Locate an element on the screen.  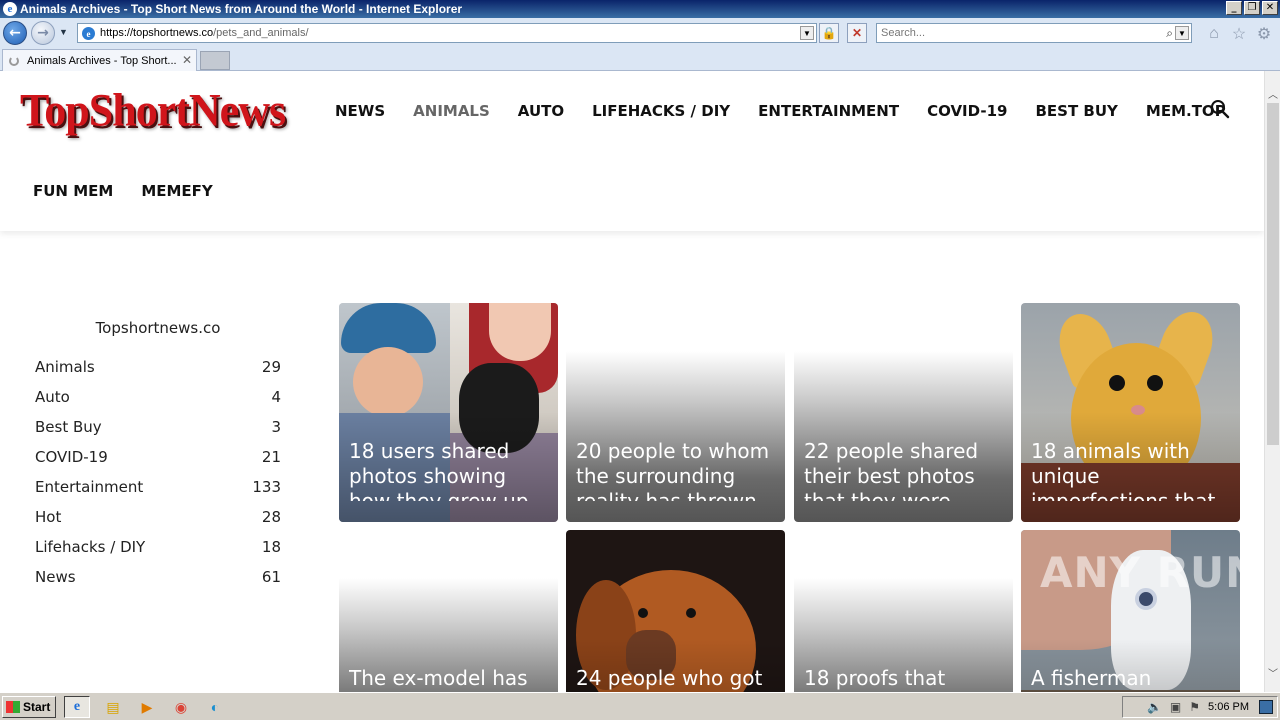
nav-animals: ANIMALS is located at coordinates (451, 111).